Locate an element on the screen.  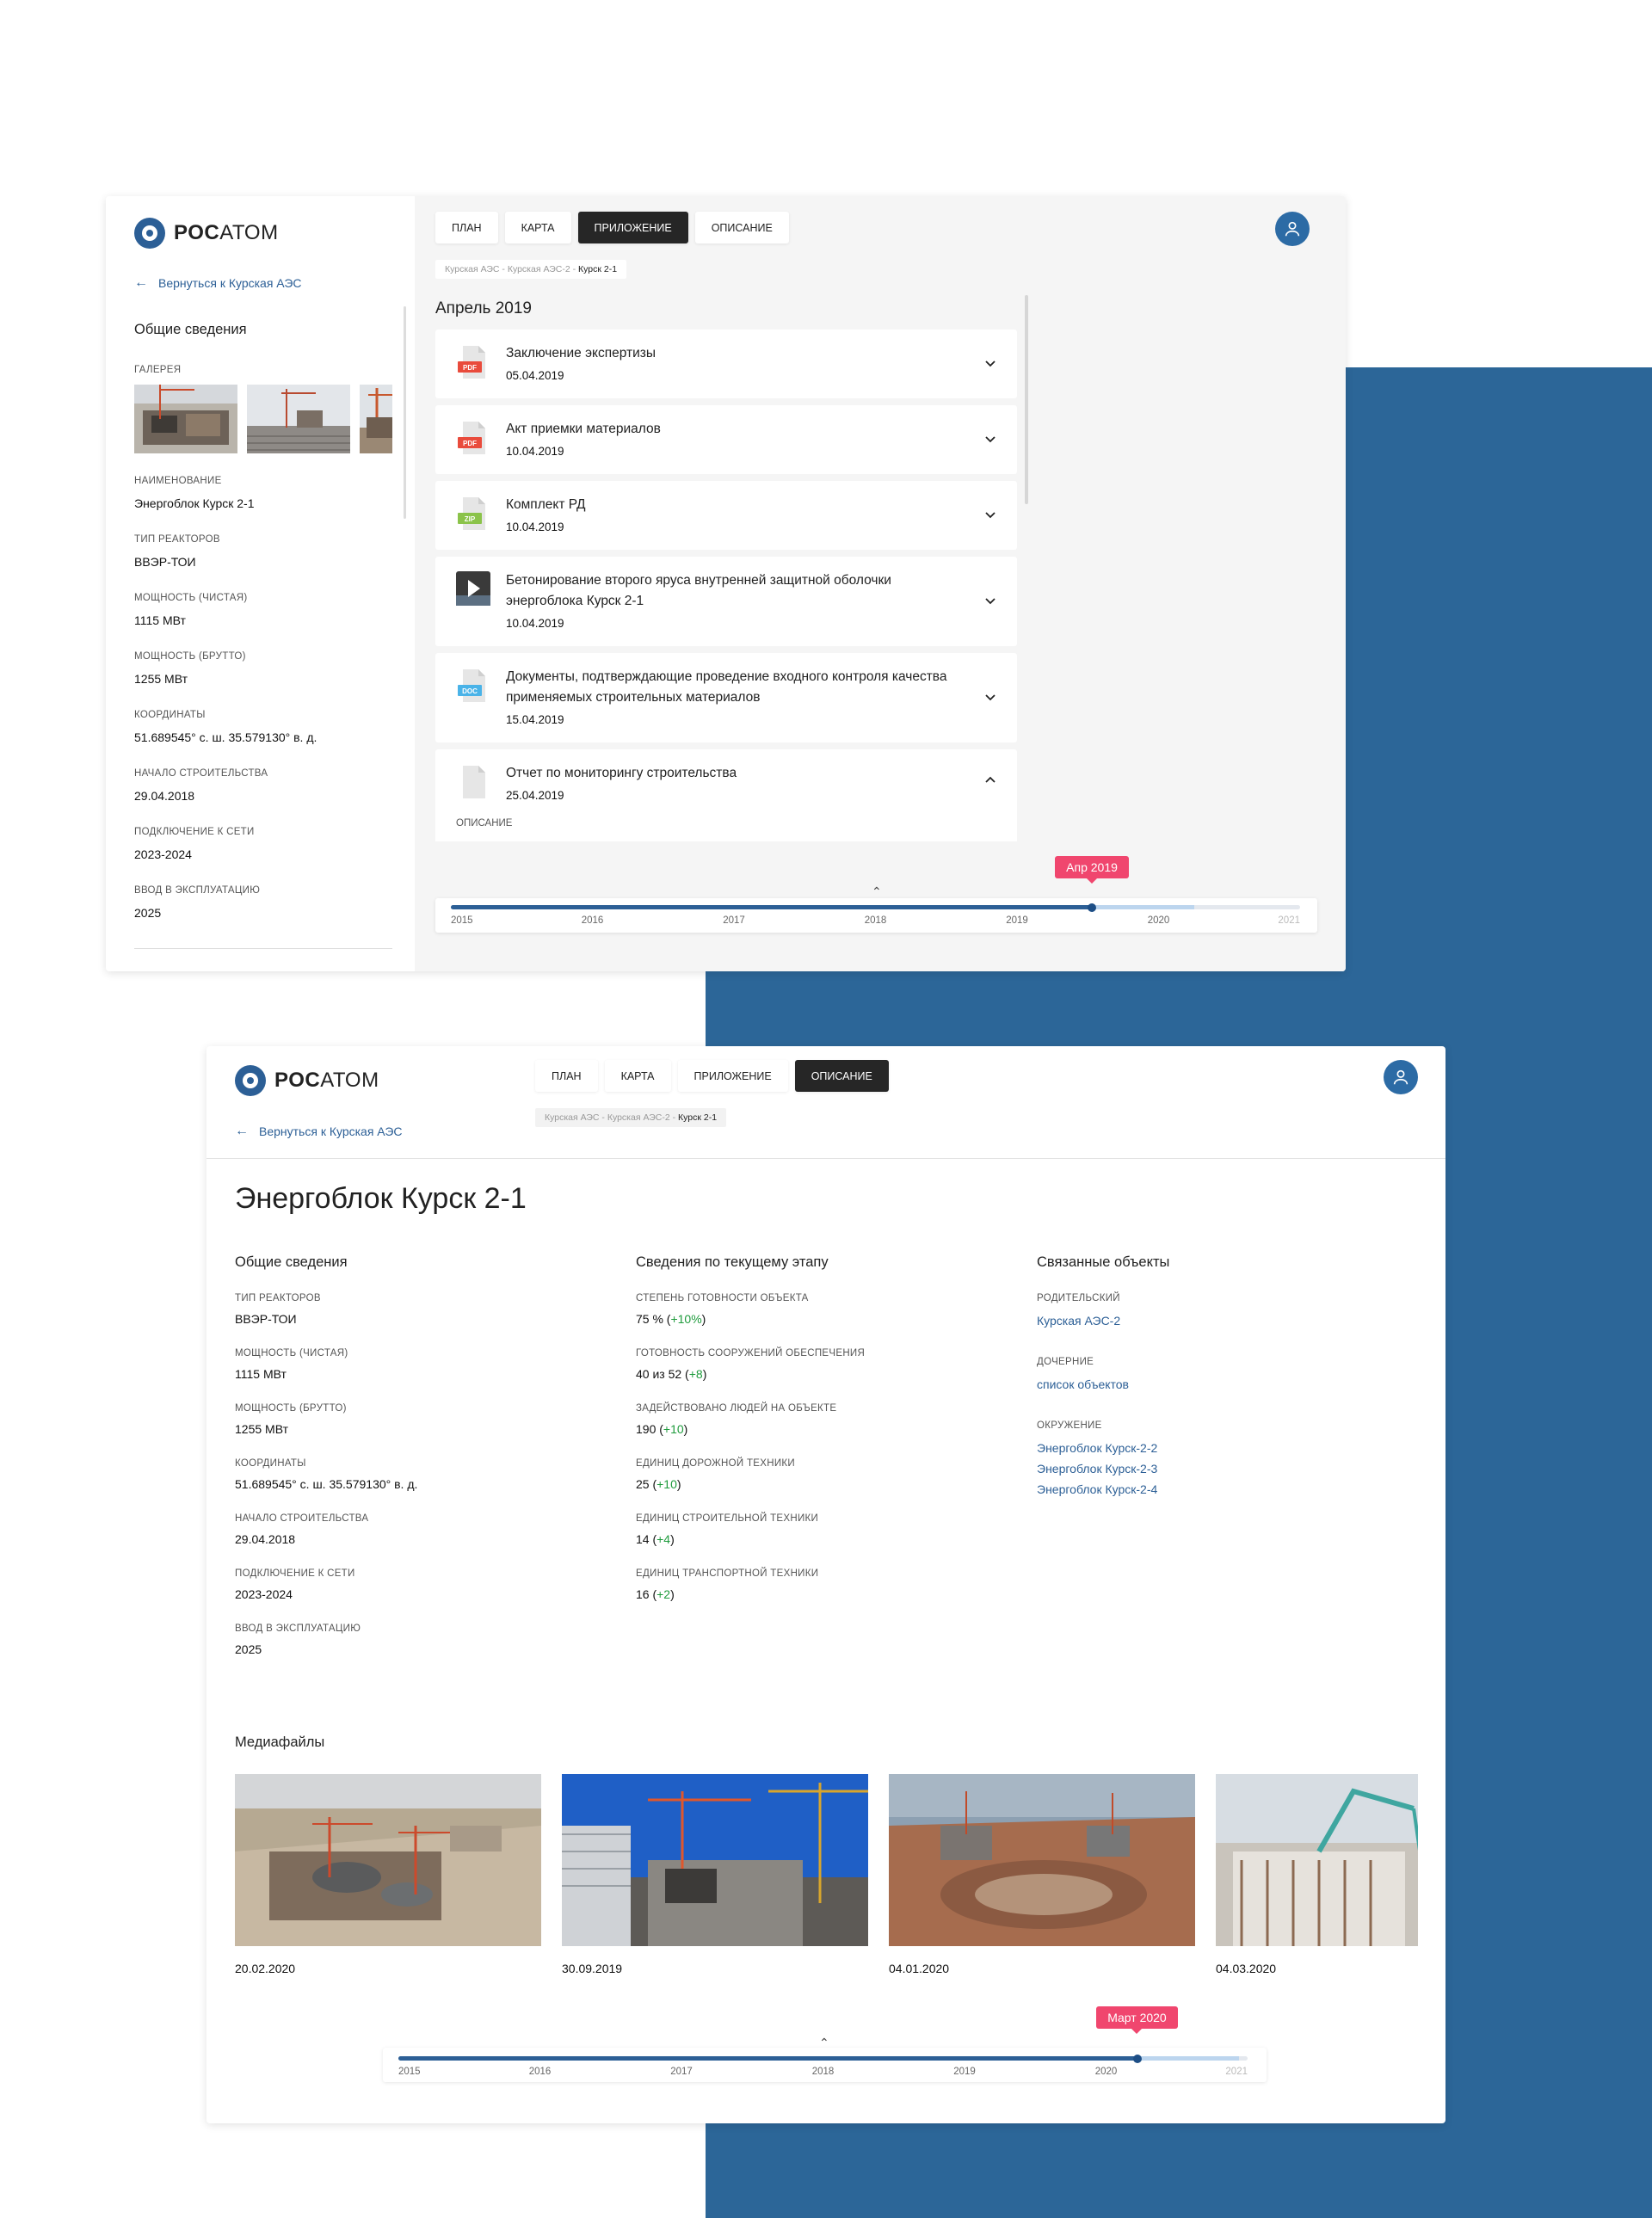
media-photo is located at coordinates (1042, 1860).